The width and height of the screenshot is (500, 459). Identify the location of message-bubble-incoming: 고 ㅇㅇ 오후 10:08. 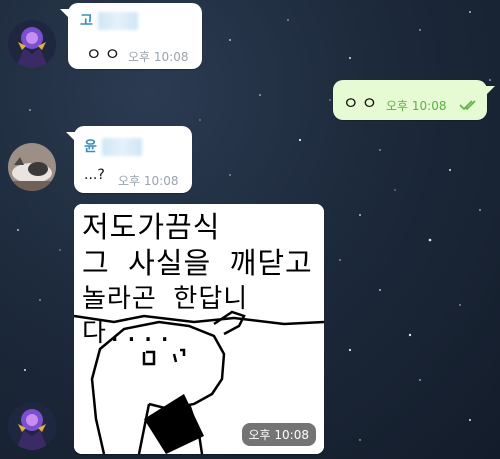
(131, 36).